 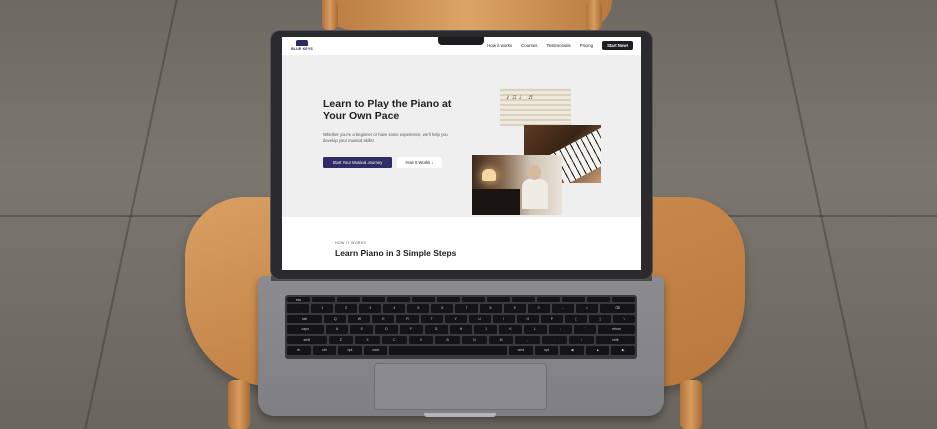 What do you see at coordinates (302, 43) in the screenshot?
I see `piano-logo-icon` at bounding box center [302, 43].